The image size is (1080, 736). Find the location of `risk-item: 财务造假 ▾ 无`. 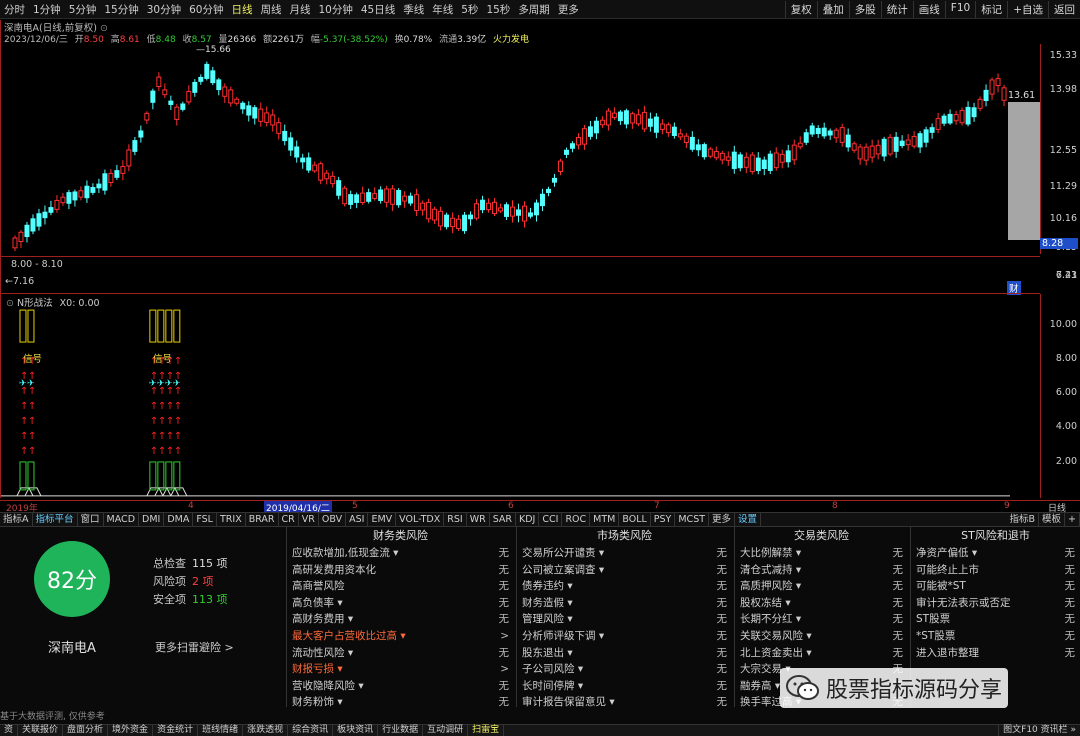

risk-item: 财务造假 ▾ 无 is located at coordinates (624, 603).